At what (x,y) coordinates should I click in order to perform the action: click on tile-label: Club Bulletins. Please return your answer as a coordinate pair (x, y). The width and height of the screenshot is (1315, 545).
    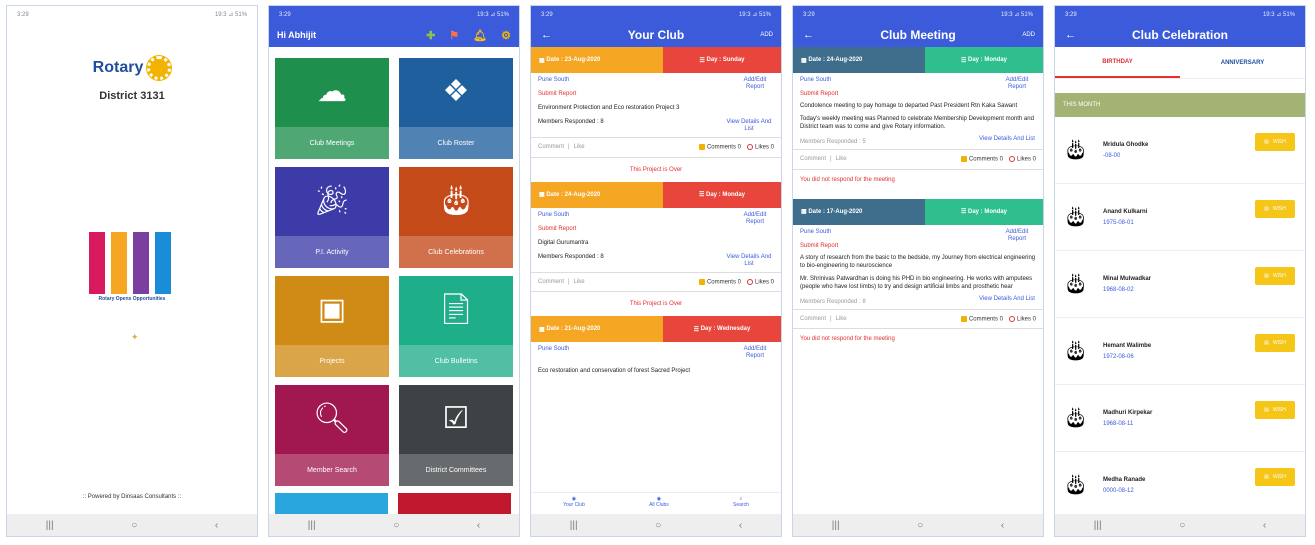
    Looking at the image, I should click on (456, 361).